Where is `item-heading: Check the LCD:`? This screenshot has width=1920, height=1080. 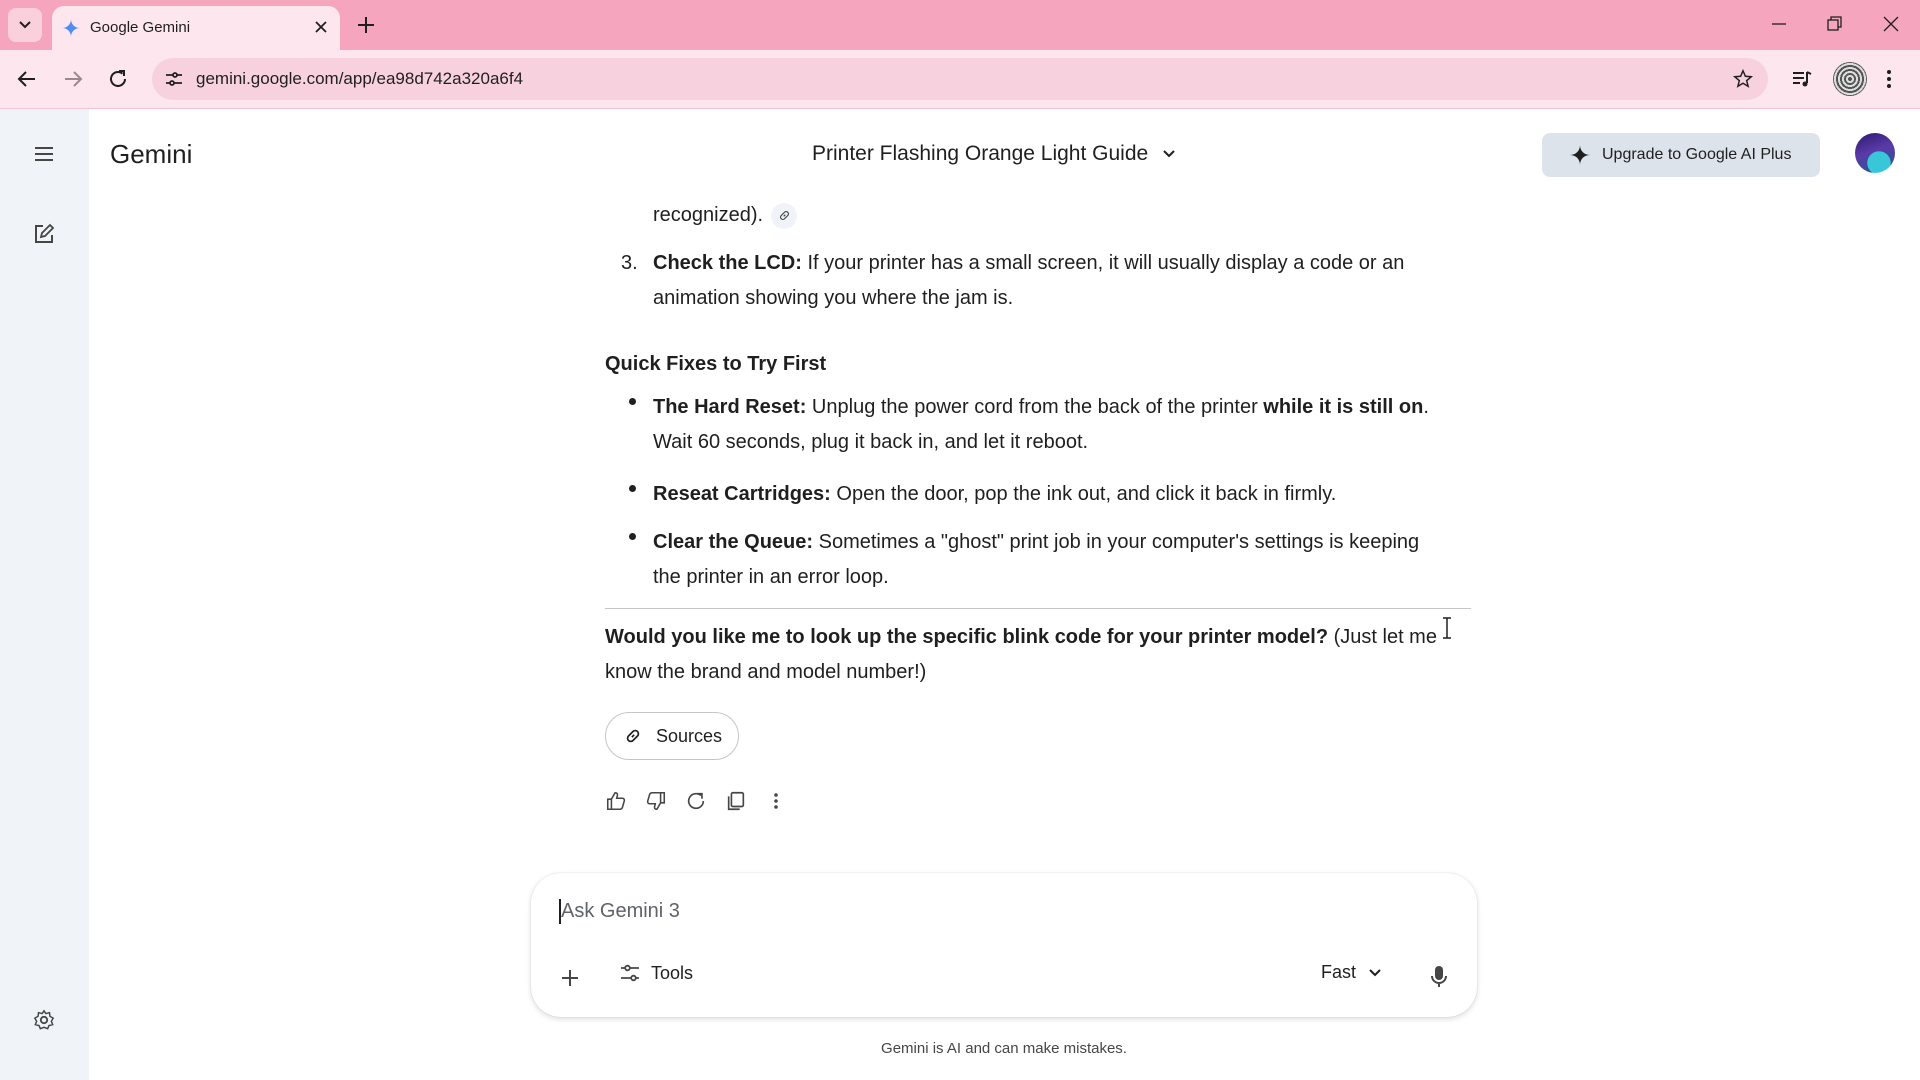 item-heading: Check the LCD: is located at coordinates (727, 263).